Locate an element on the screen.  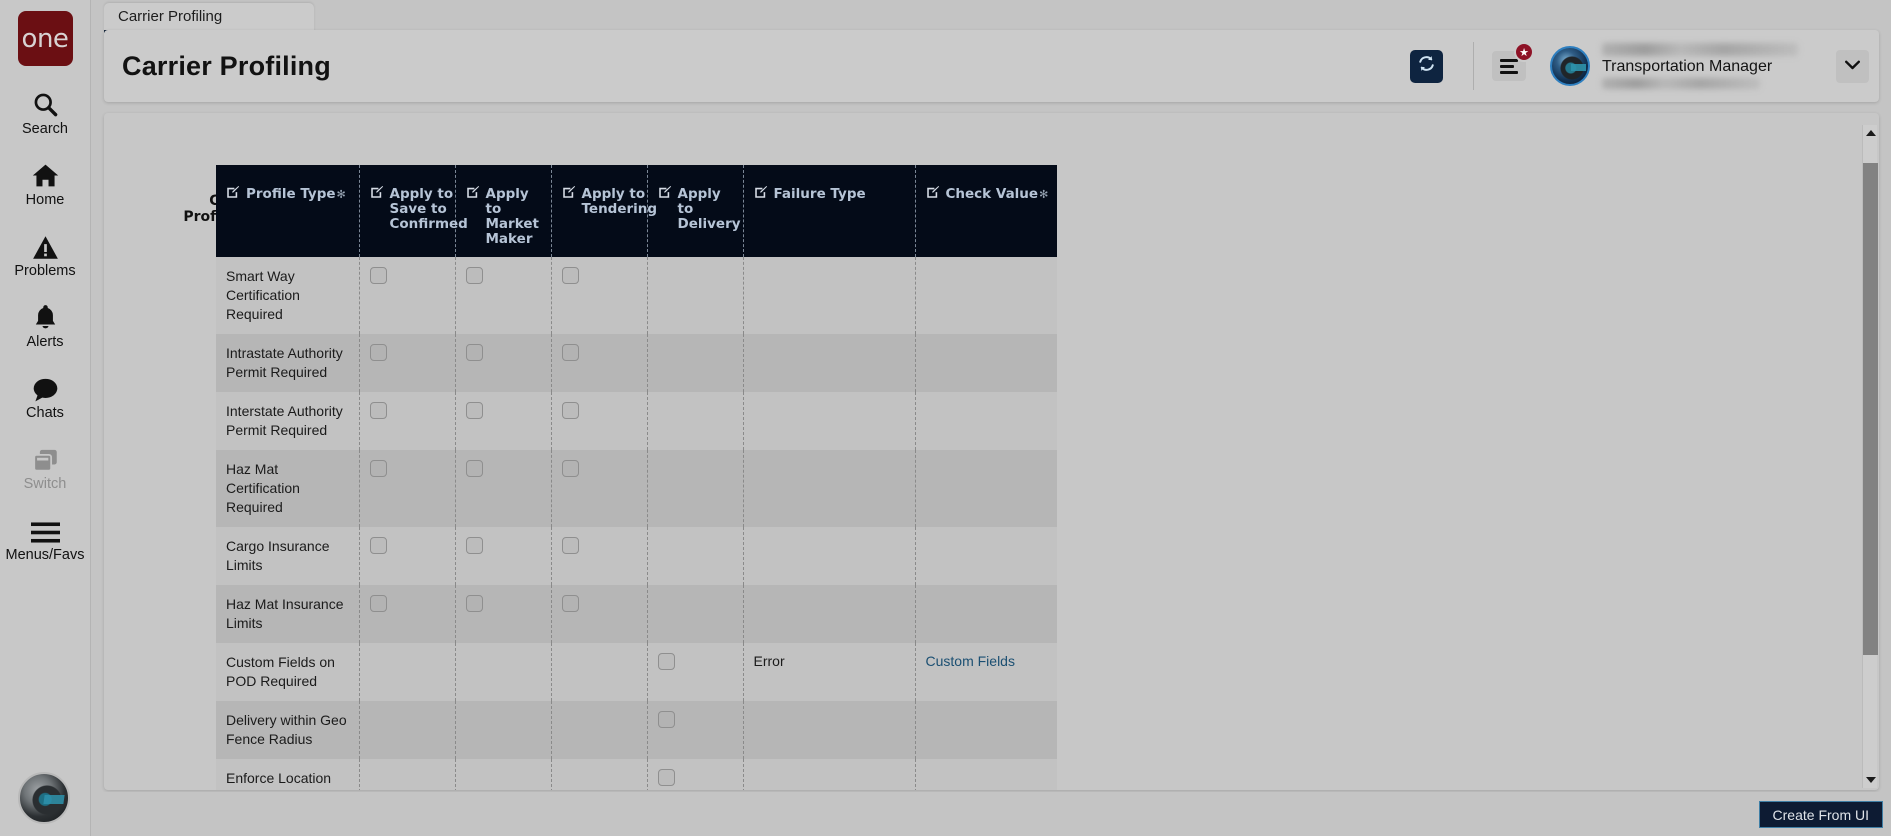
table-row: Haz Mat Insurance Limits is located at coordinates (636, 614).